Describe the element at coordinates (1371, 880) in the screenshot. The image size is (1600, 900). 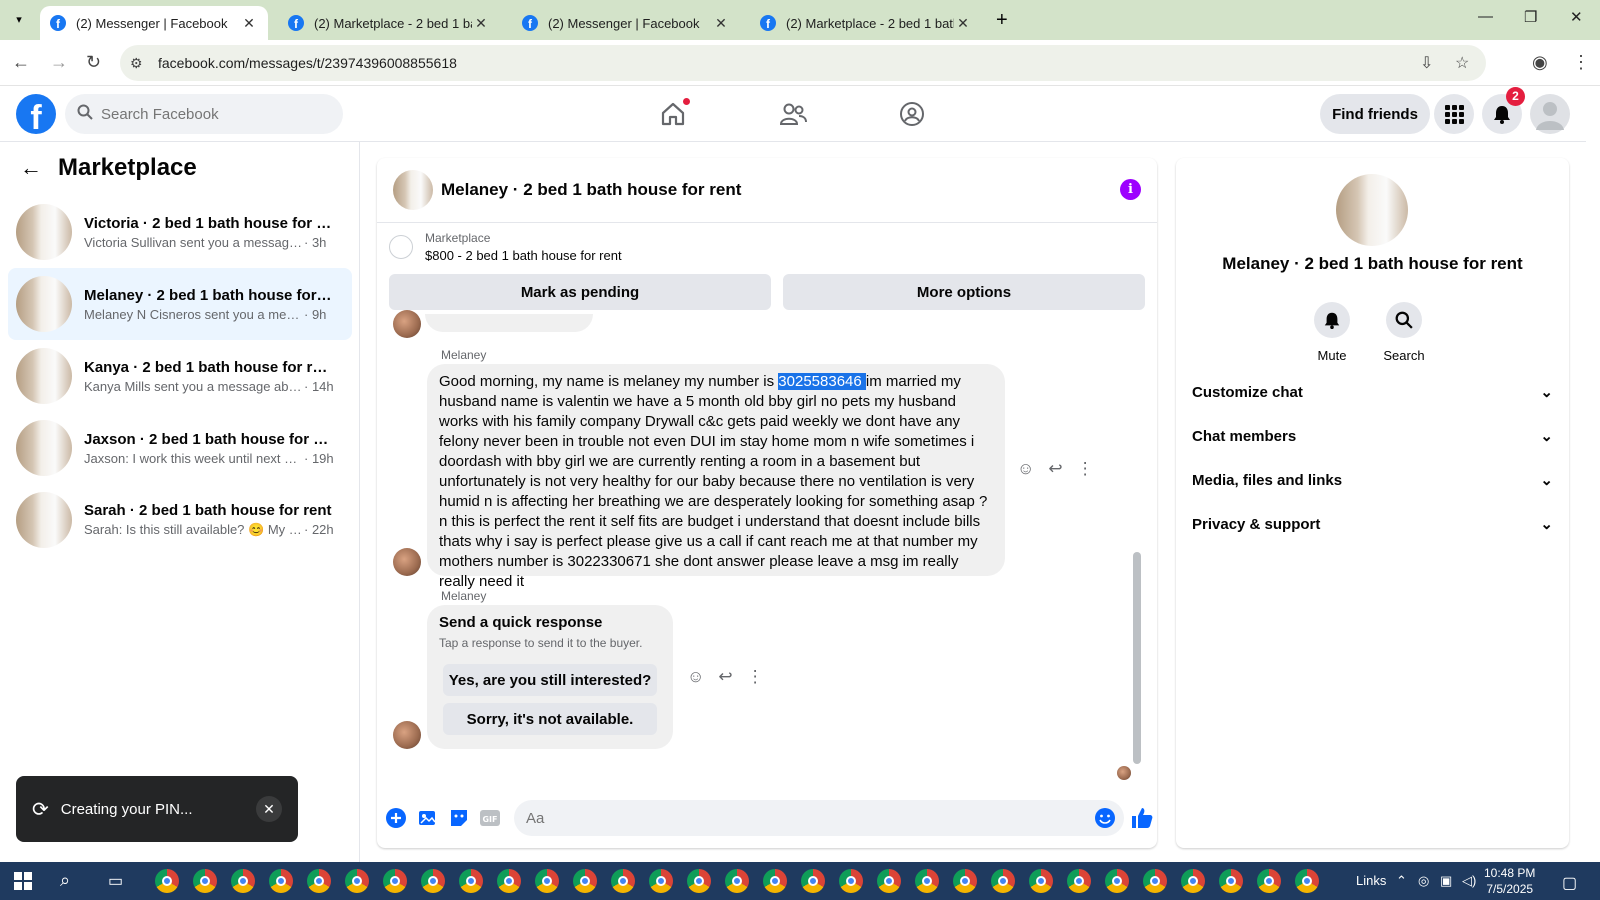
I see `links-toolbar-label: Links` at that location.